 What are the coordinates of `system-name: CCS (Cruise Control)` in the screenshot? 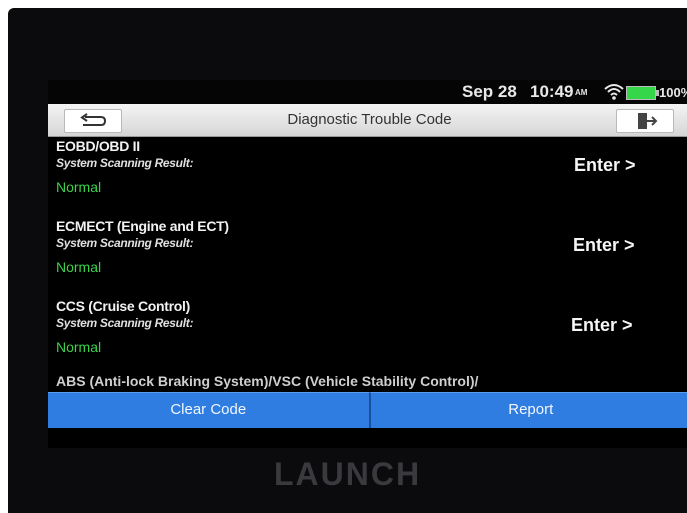 It's located at (123, 306).